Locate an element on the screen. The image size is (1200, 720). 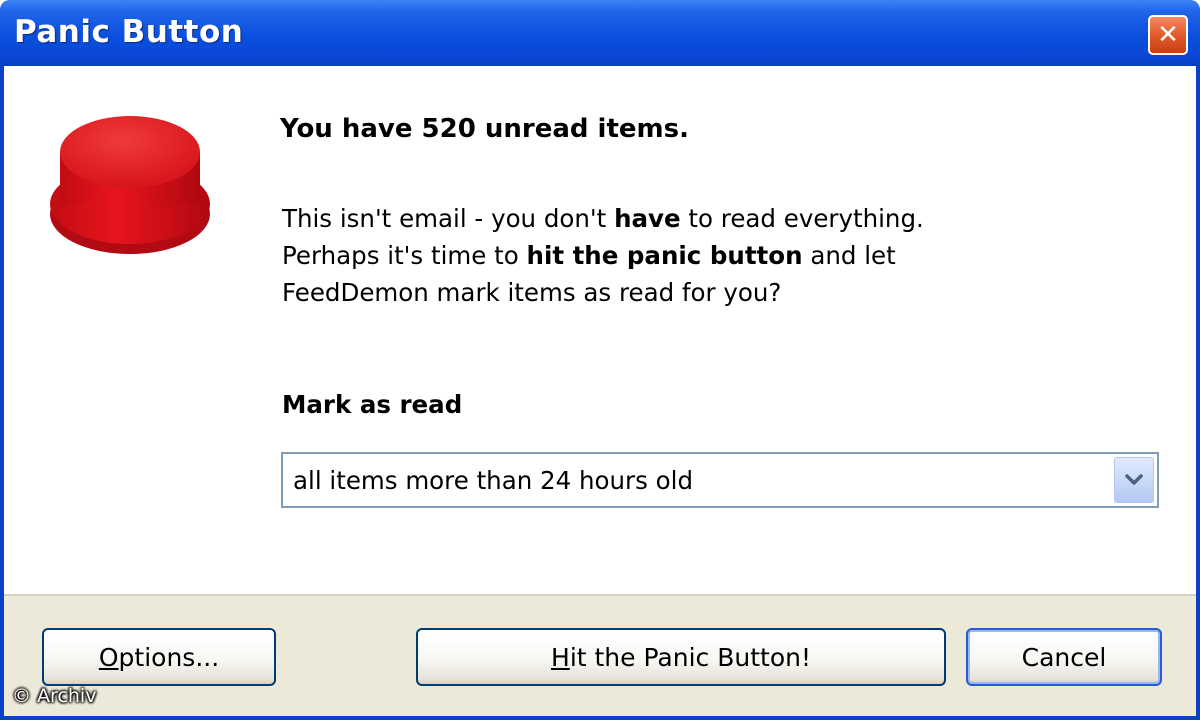
unread-count-headline: You have 520 unread items. is located at coordinates (484, 129).